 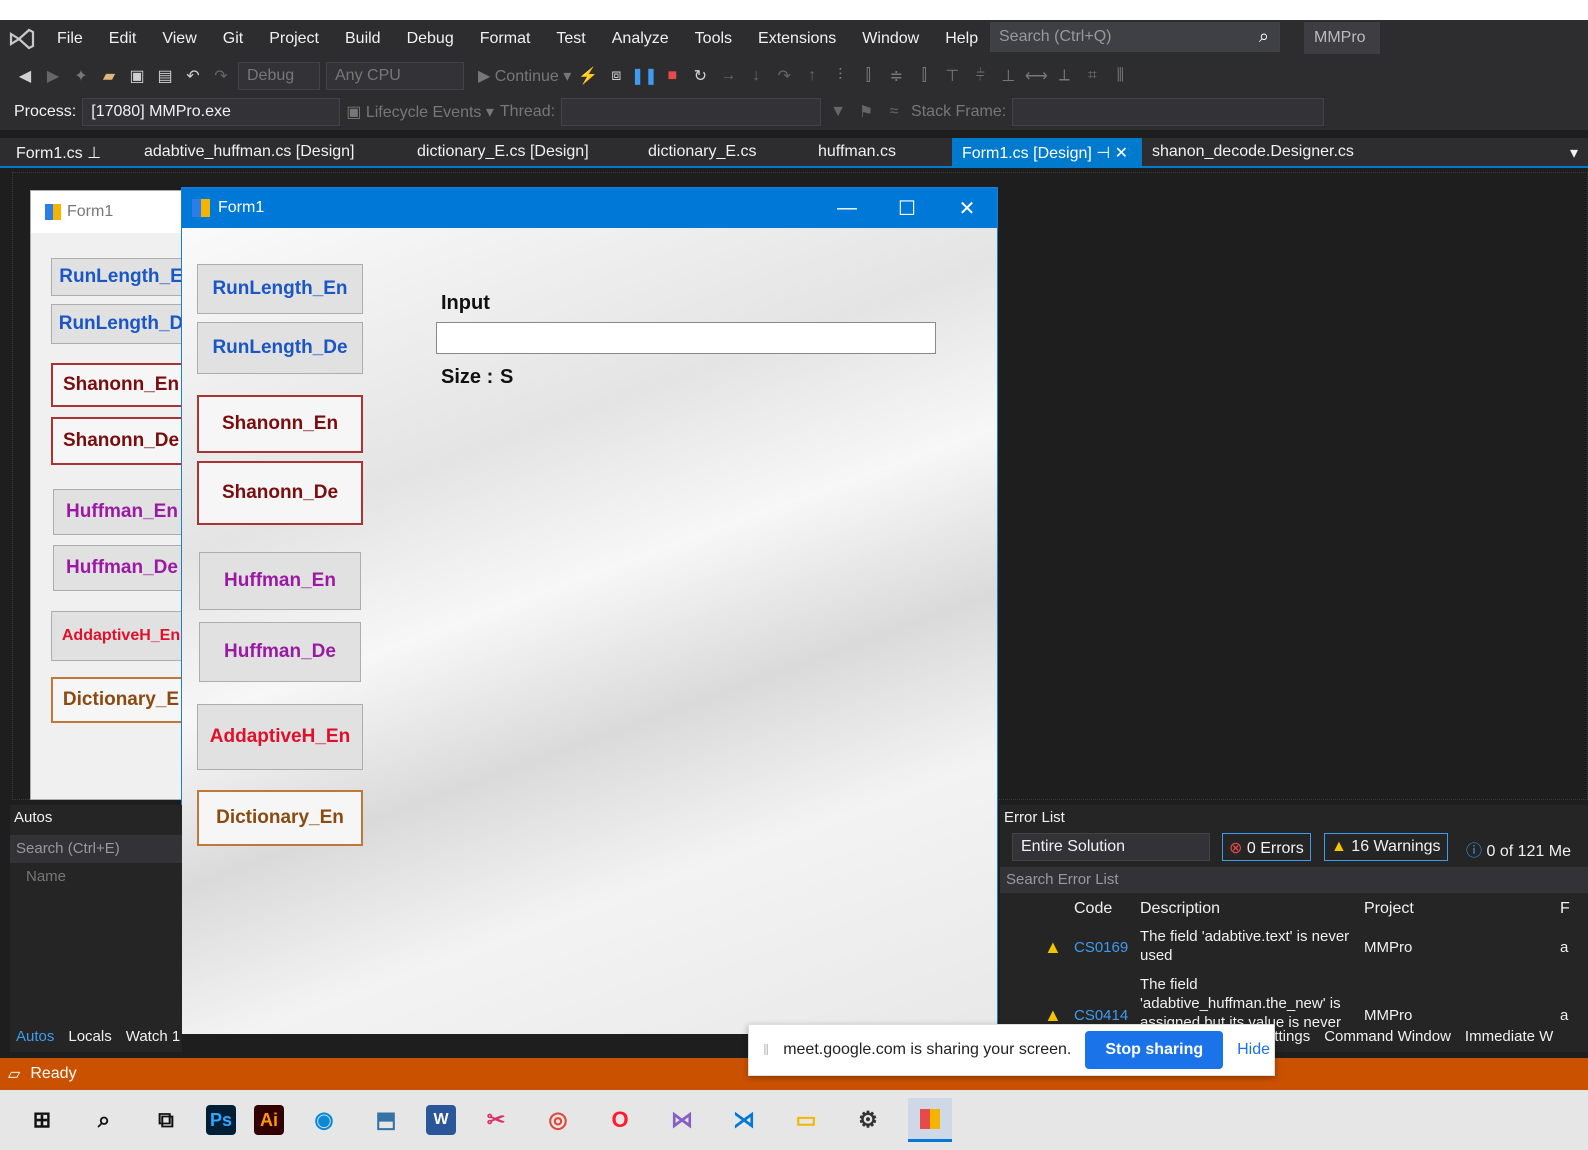 What do you see at coordinates (766, 1050) in the screenshot?
I see `drag-handle-icon: ‖` at bounding box center [766, 1050].